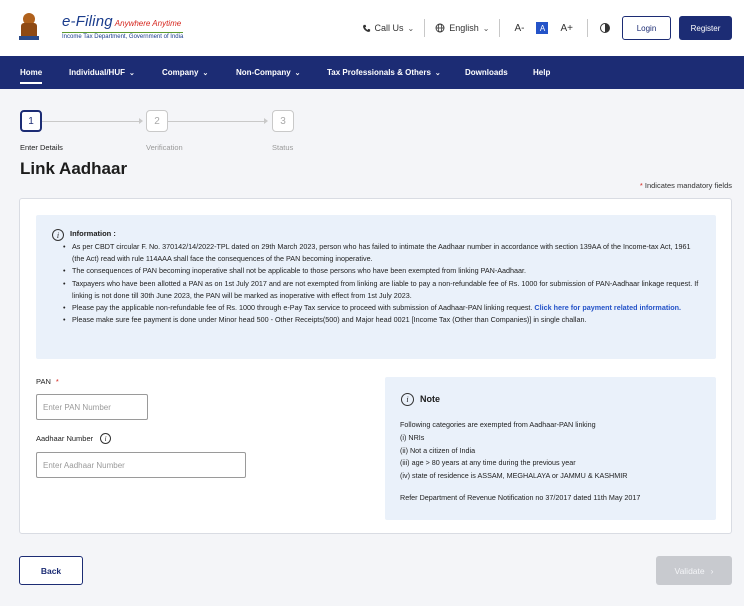 The image size is (744, 606). Describe the element at coordinates (43, 381) in the screenshot. I see `pan-label-text: PAN` at that location.